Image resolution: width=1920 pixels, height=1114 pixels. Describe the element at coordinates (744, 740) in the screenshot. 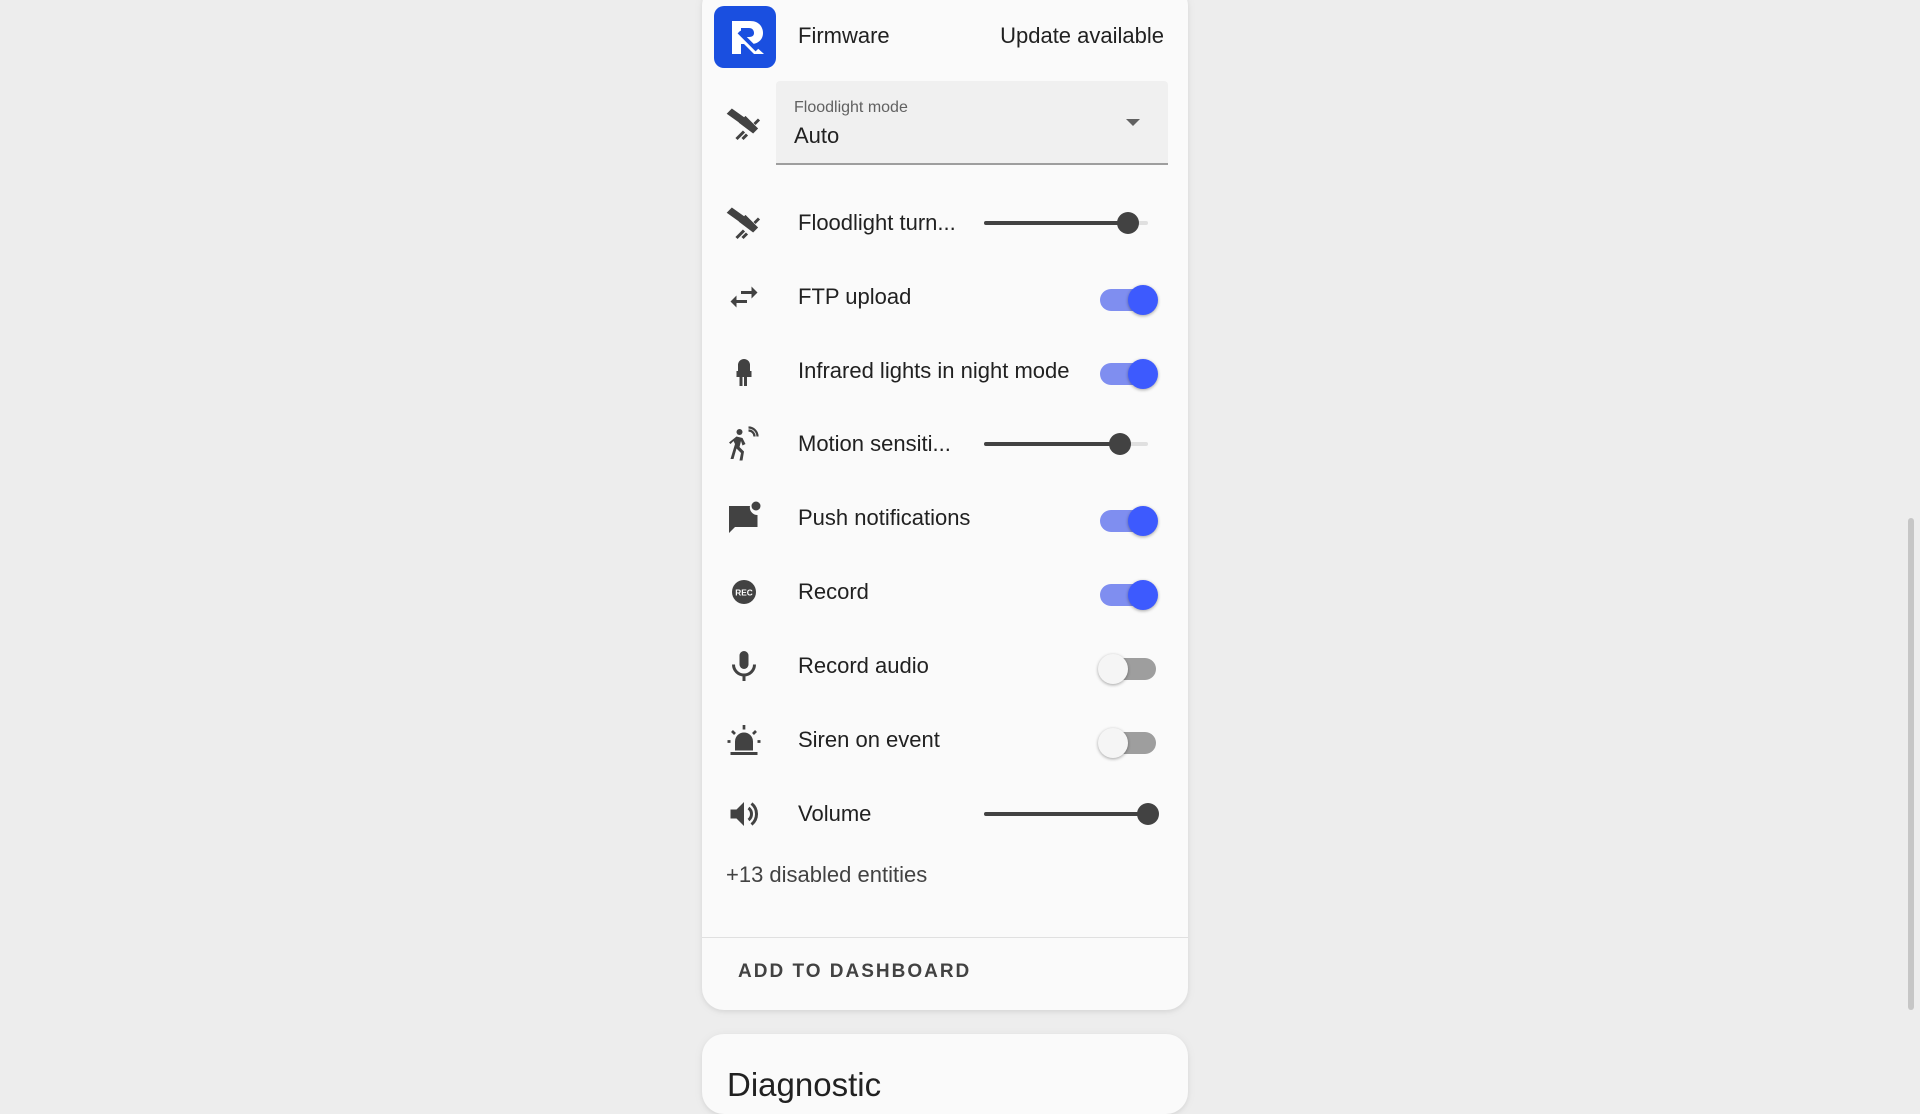

I see `alarm-light-icon` at that location.